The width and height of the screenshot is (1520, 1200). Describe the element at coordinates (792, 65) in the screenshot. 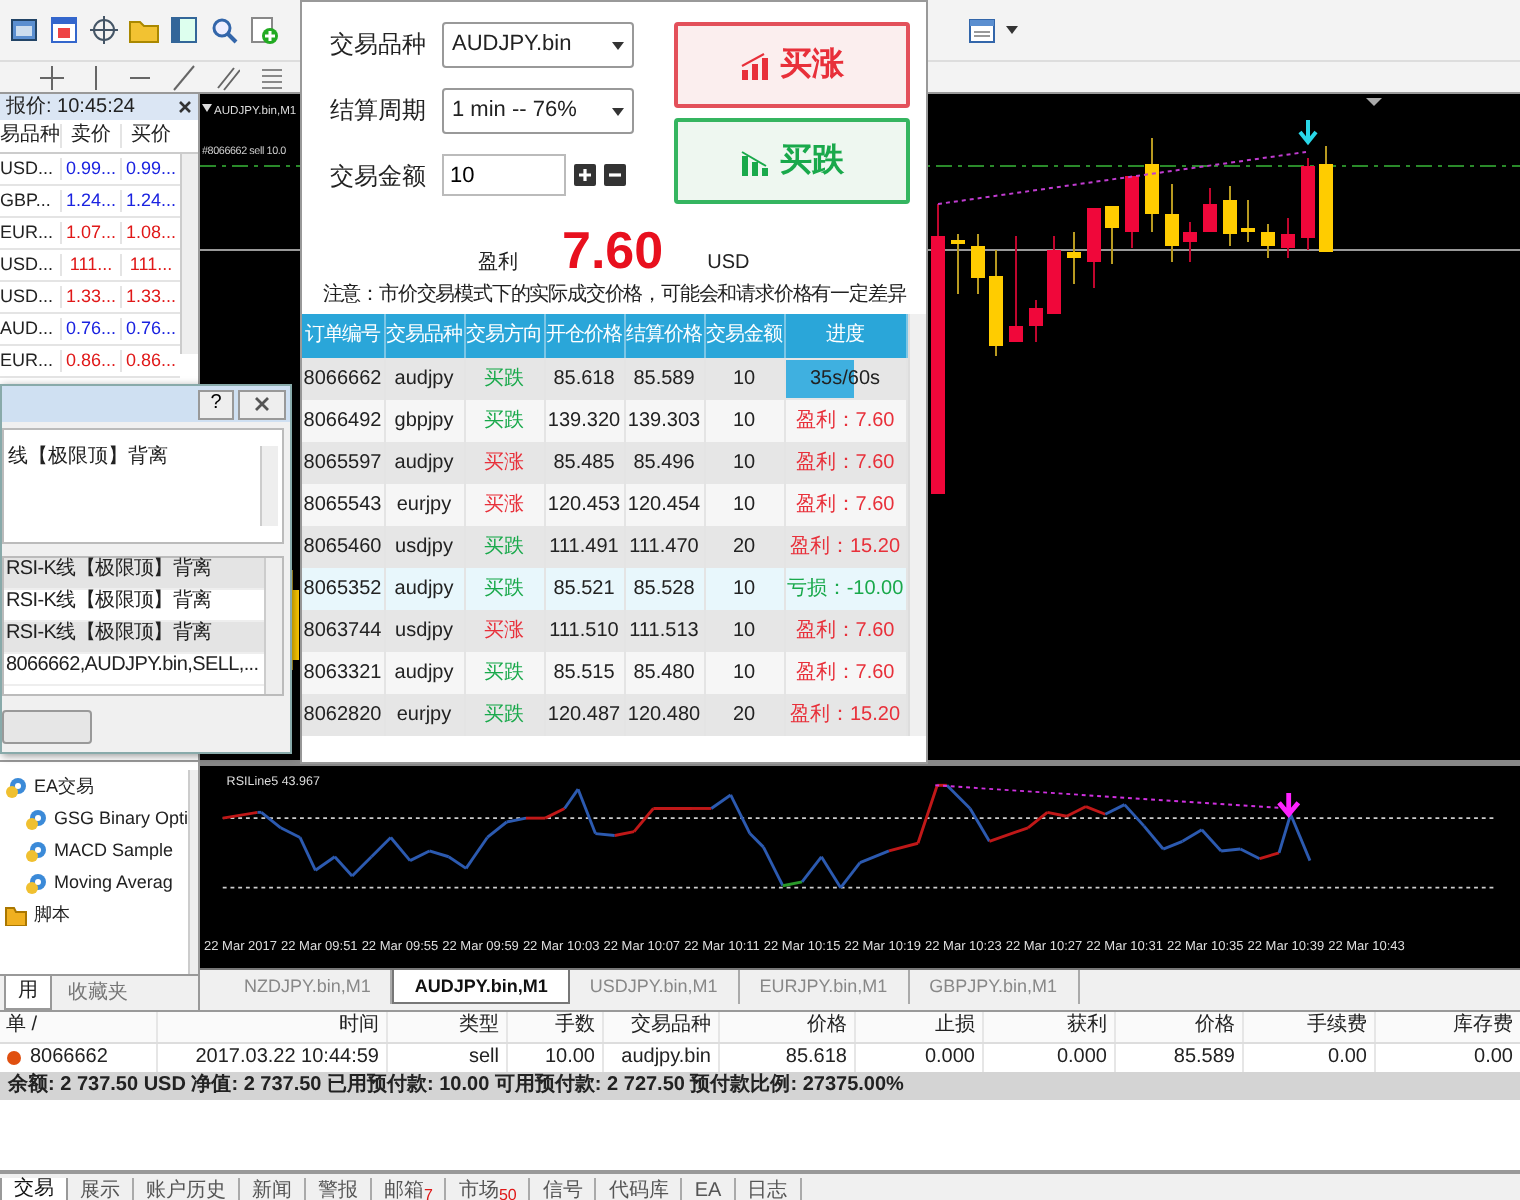

I see `buy-up-button: 买涨` at that location.